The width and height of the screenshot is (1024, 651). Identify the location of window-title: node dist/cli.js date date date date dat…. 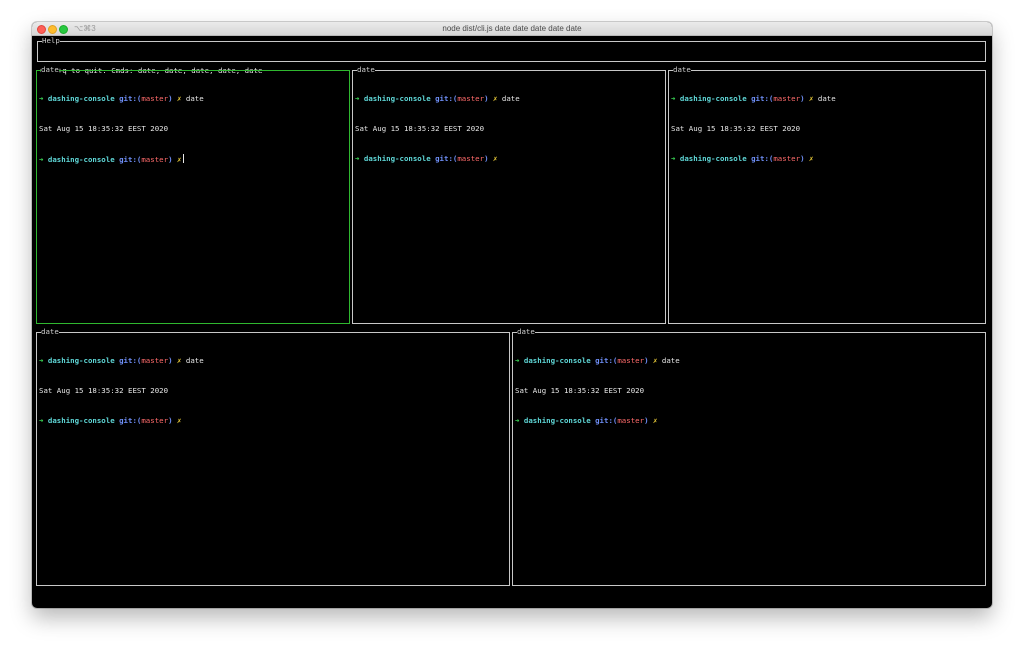
(512, 28).